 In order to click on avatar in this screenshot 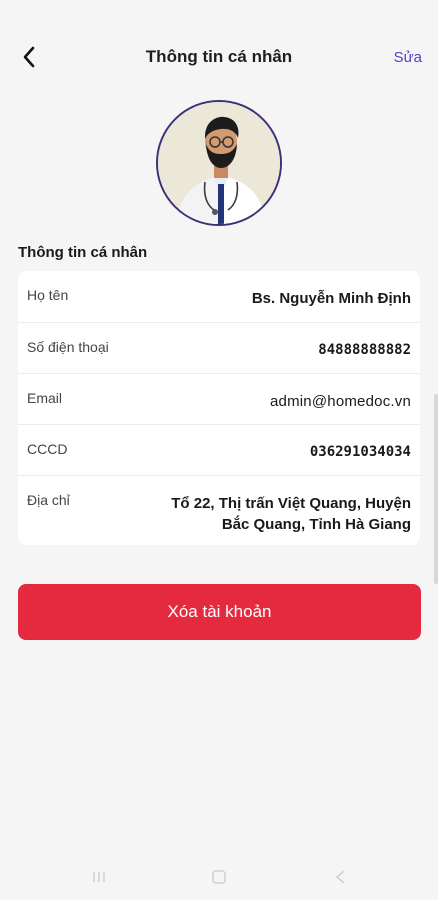, I will do `click(219, 163)`.